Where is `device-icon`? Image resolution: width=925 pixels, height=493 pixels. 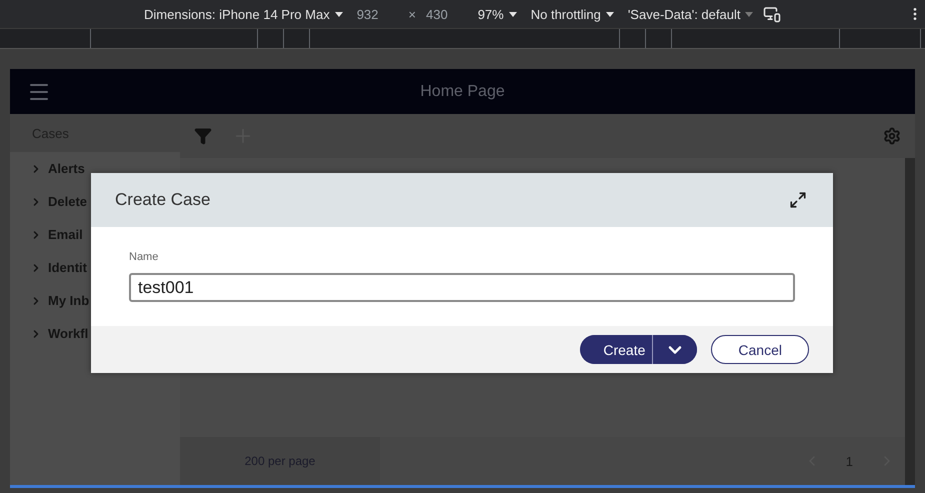 device-icon is located at coordinates (772, 14).